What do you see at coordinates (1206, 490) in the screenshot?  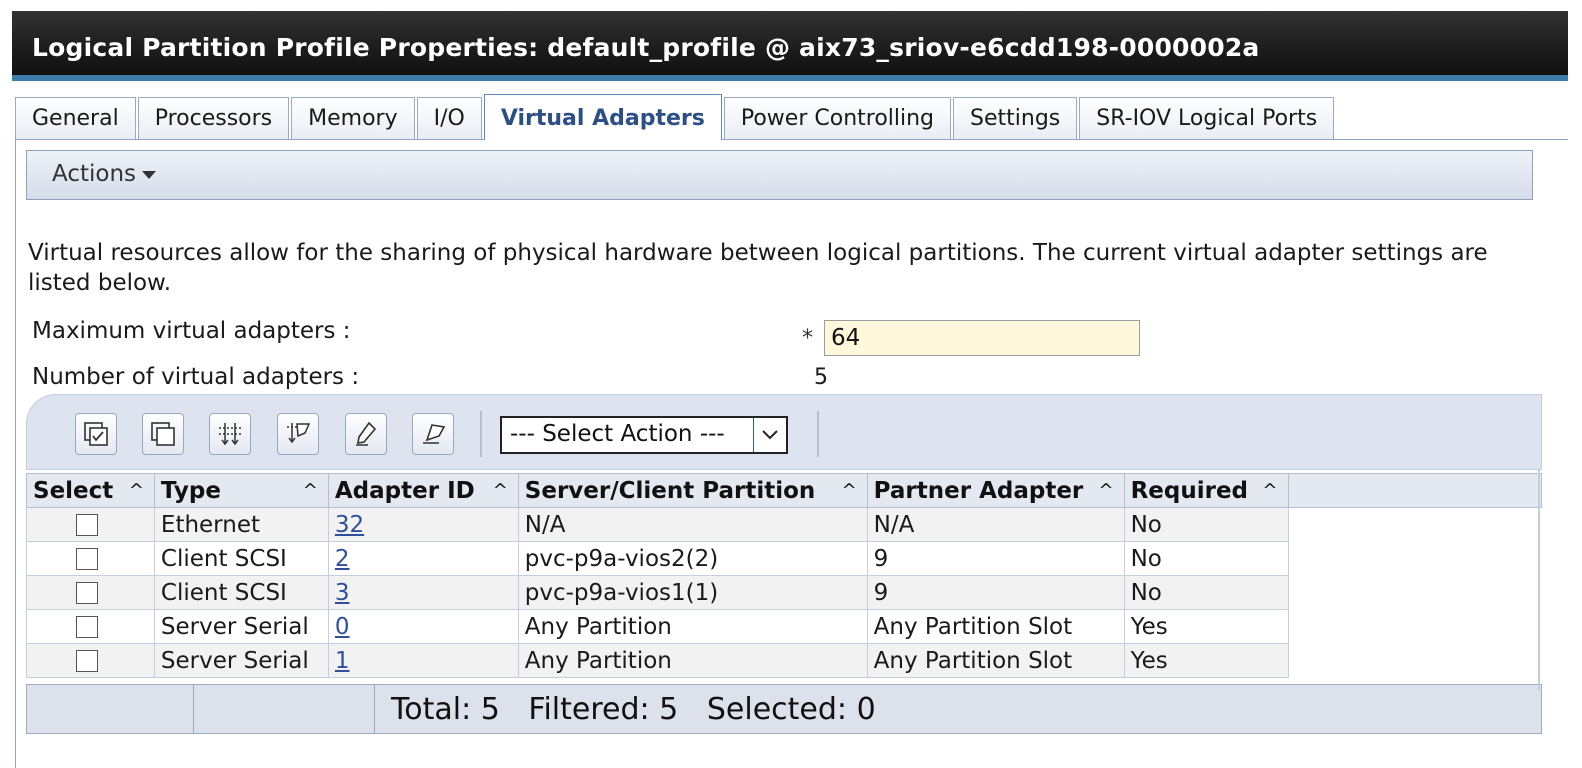 I see `column-header-required: Required ^` at bounding box center [1206, 490].